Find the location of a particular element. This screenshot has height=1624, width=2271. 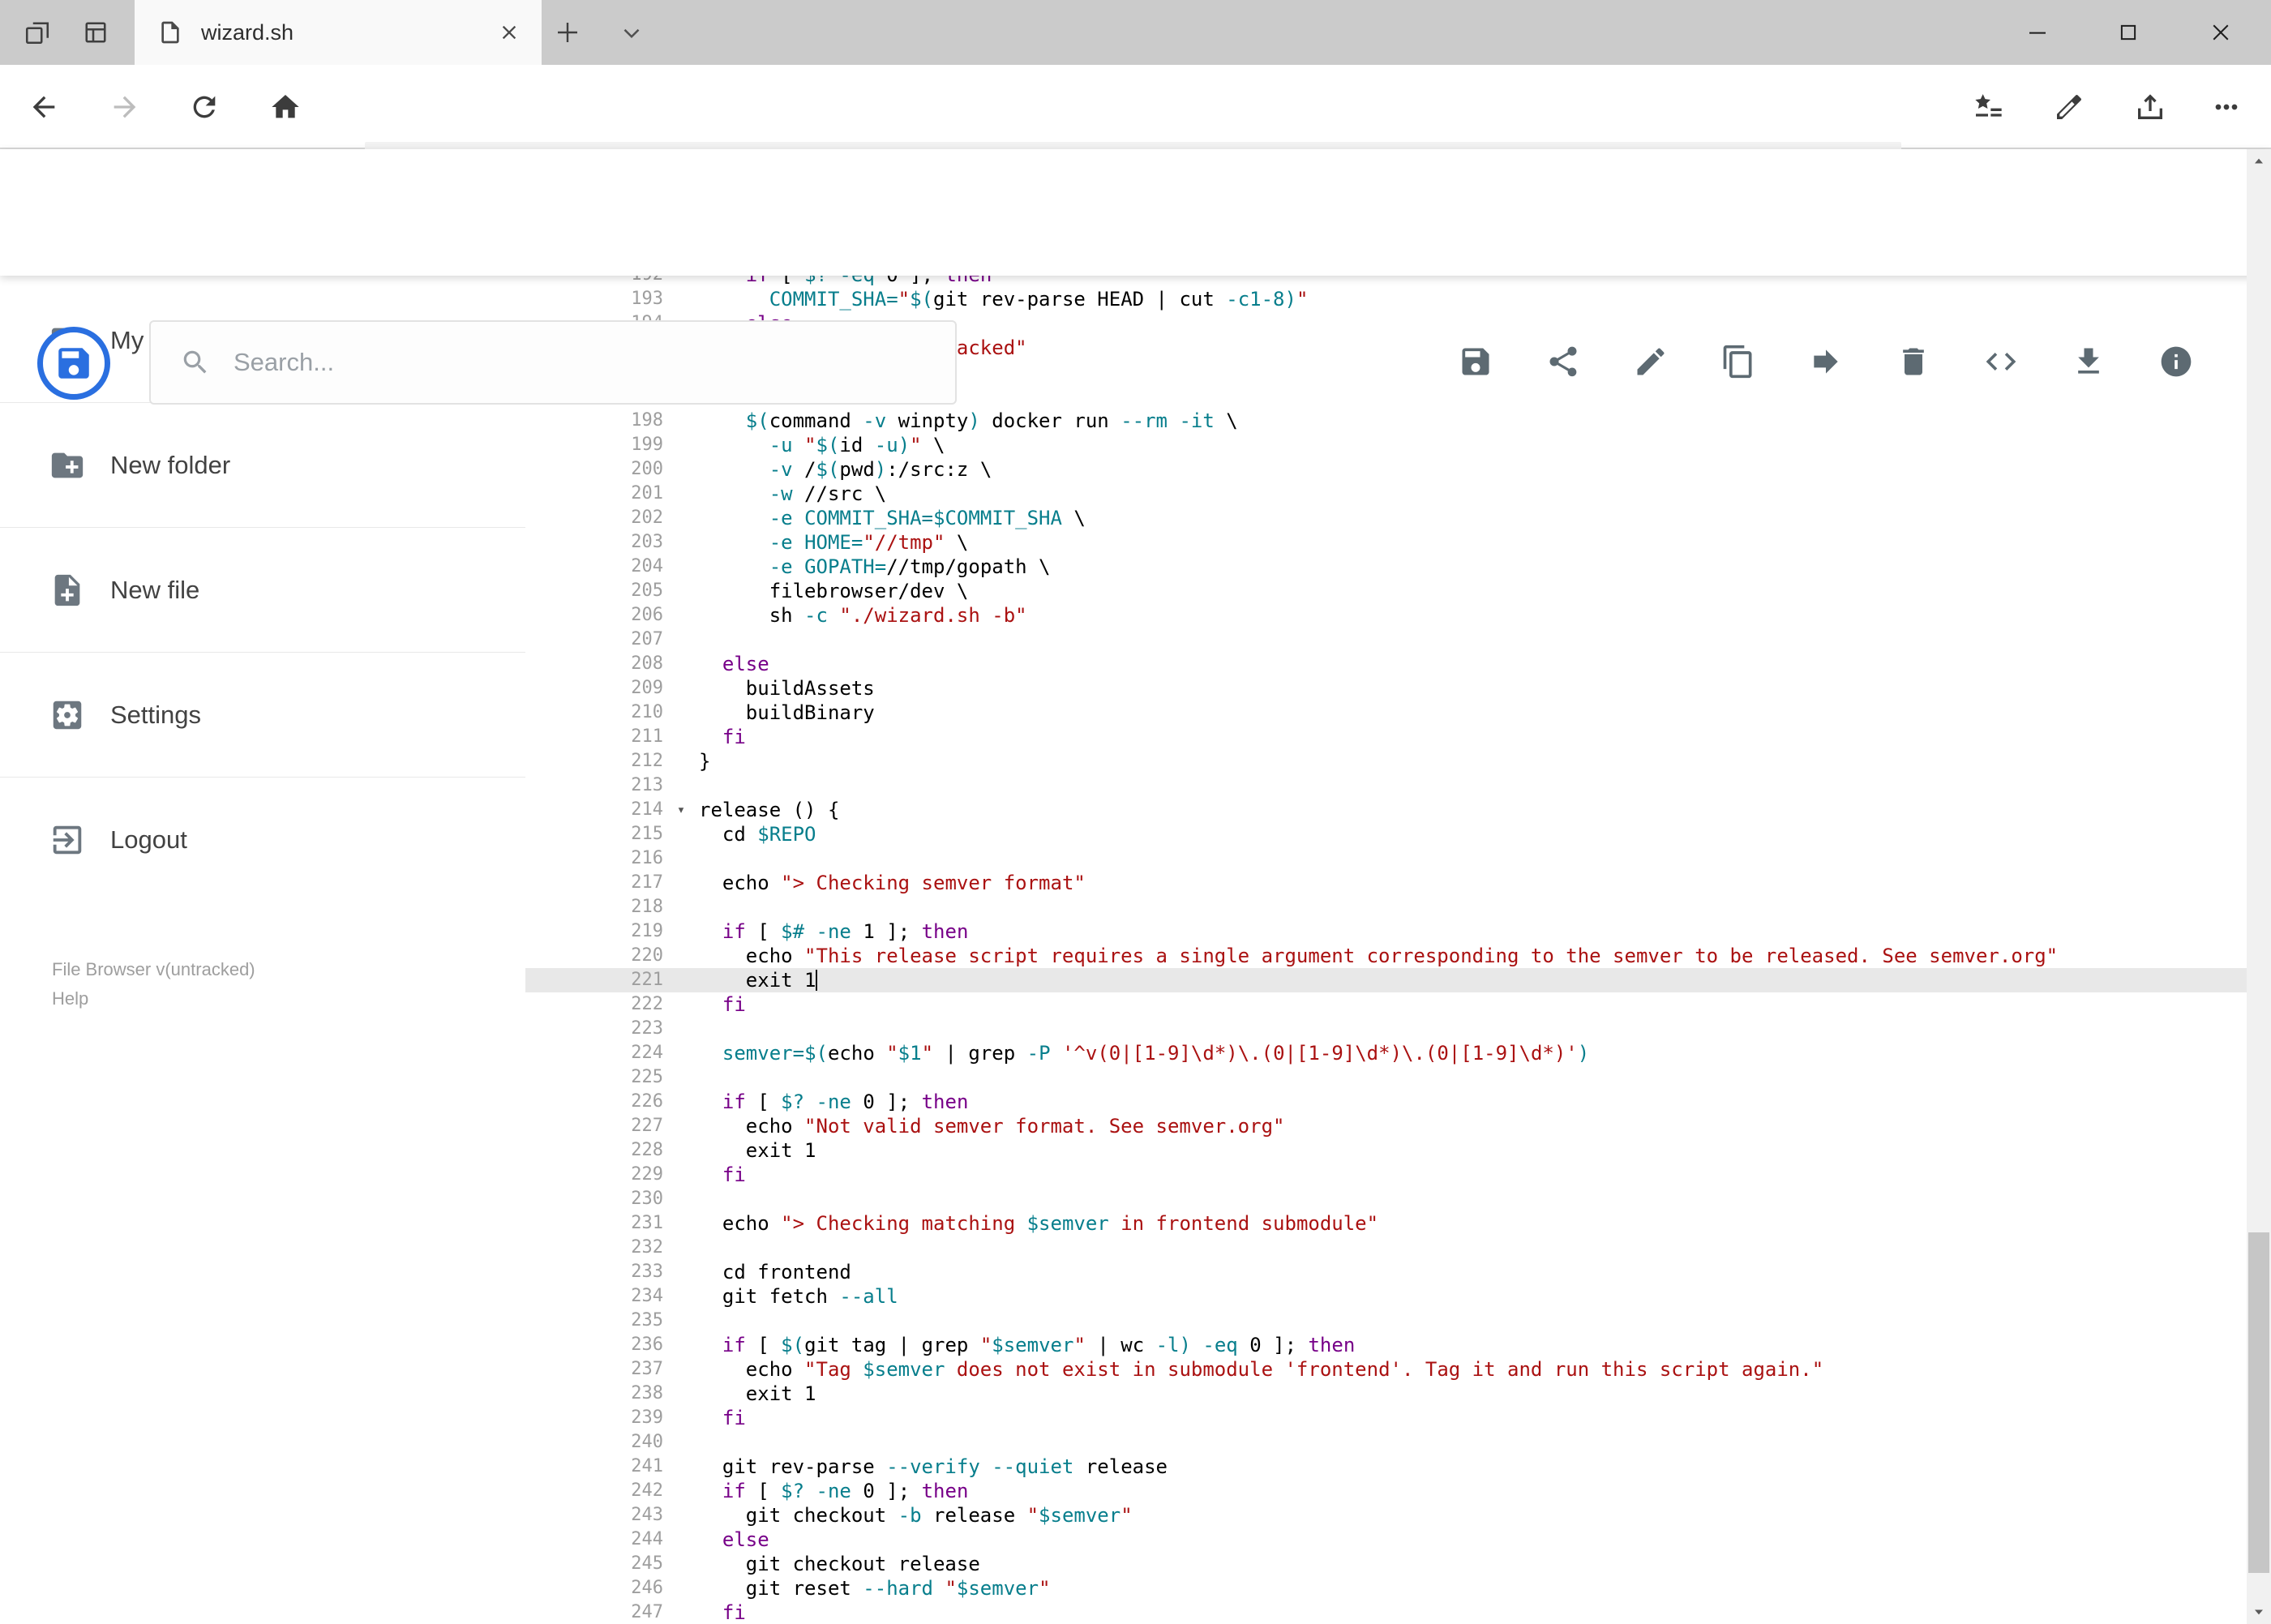

search-box is located at coordinates (553, 363).